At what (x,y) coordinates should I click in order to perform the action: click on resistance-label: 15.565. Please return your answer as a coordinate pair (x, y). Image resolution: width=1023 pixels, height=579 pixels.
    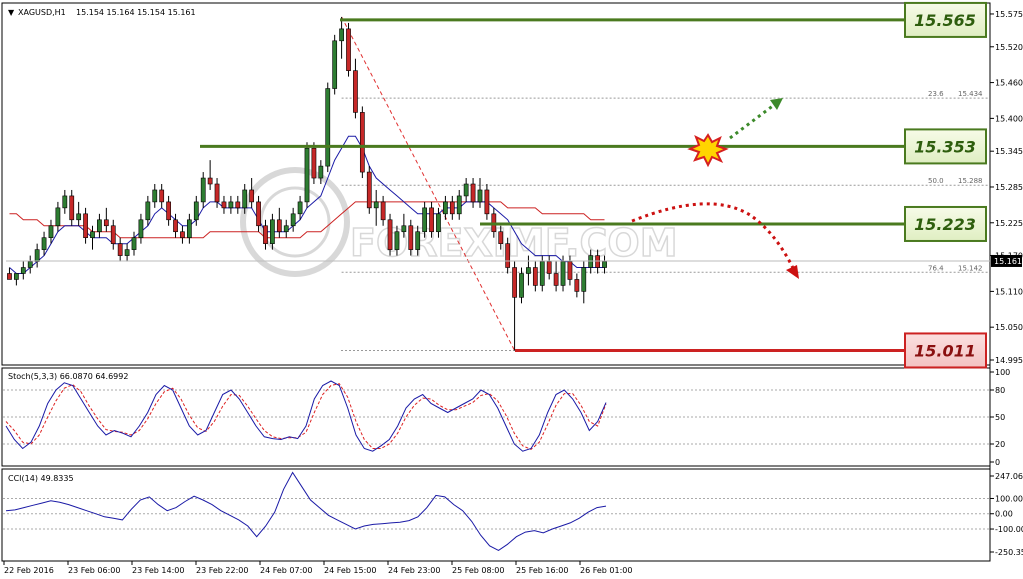
    Looking at the image, I should click on (945, 19).